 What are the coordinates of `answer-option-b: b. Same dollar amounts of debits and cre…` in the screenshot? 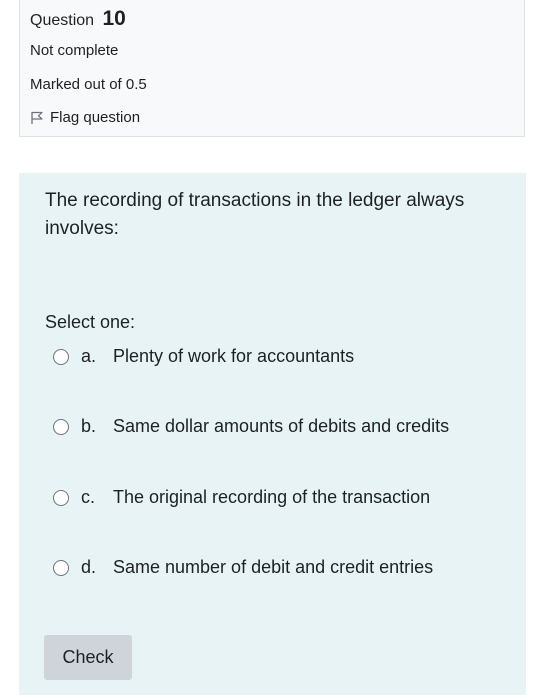 It's located at (251, 426).